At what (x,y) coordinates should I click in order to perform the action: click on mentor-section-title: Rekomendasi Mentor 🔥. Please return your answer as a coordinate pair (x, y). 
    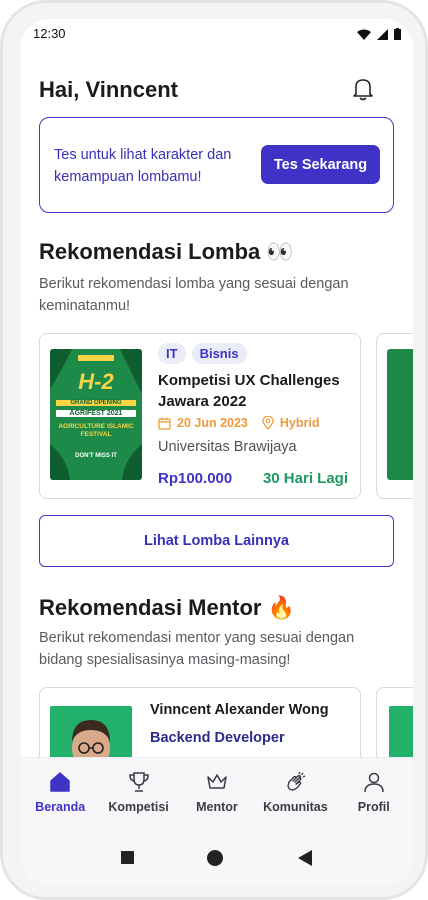
    Looking at the image, I should click on (167, 607).